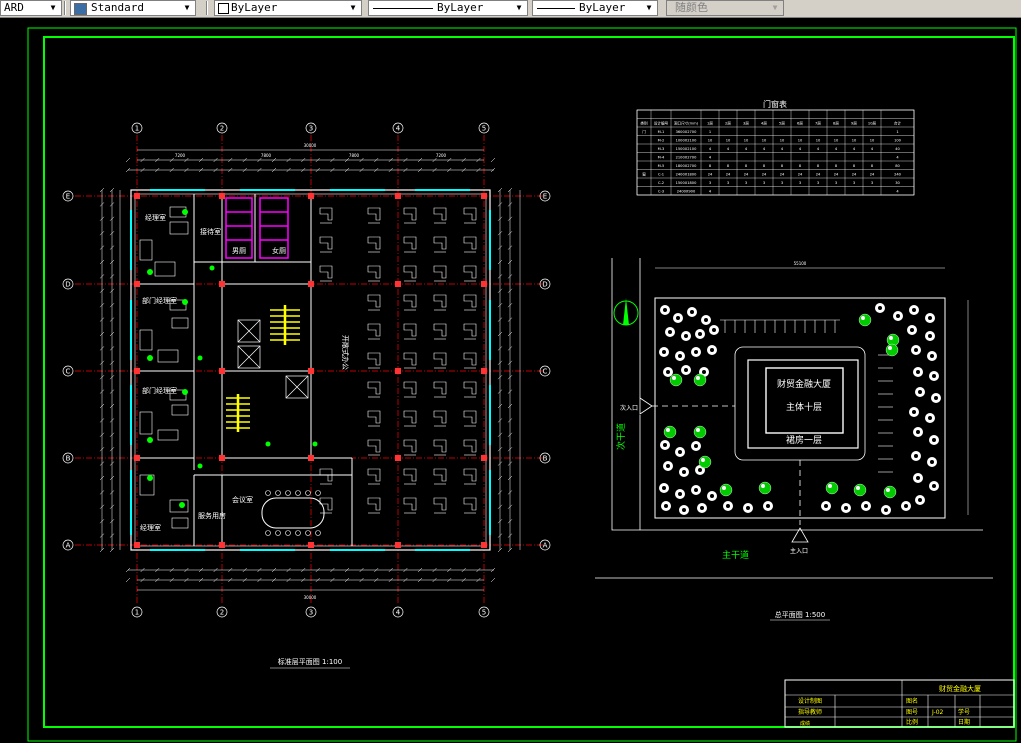  Describe the element at coordinates (836, 140) in the screenshot. I see `door-table-cell: 10` at that location.